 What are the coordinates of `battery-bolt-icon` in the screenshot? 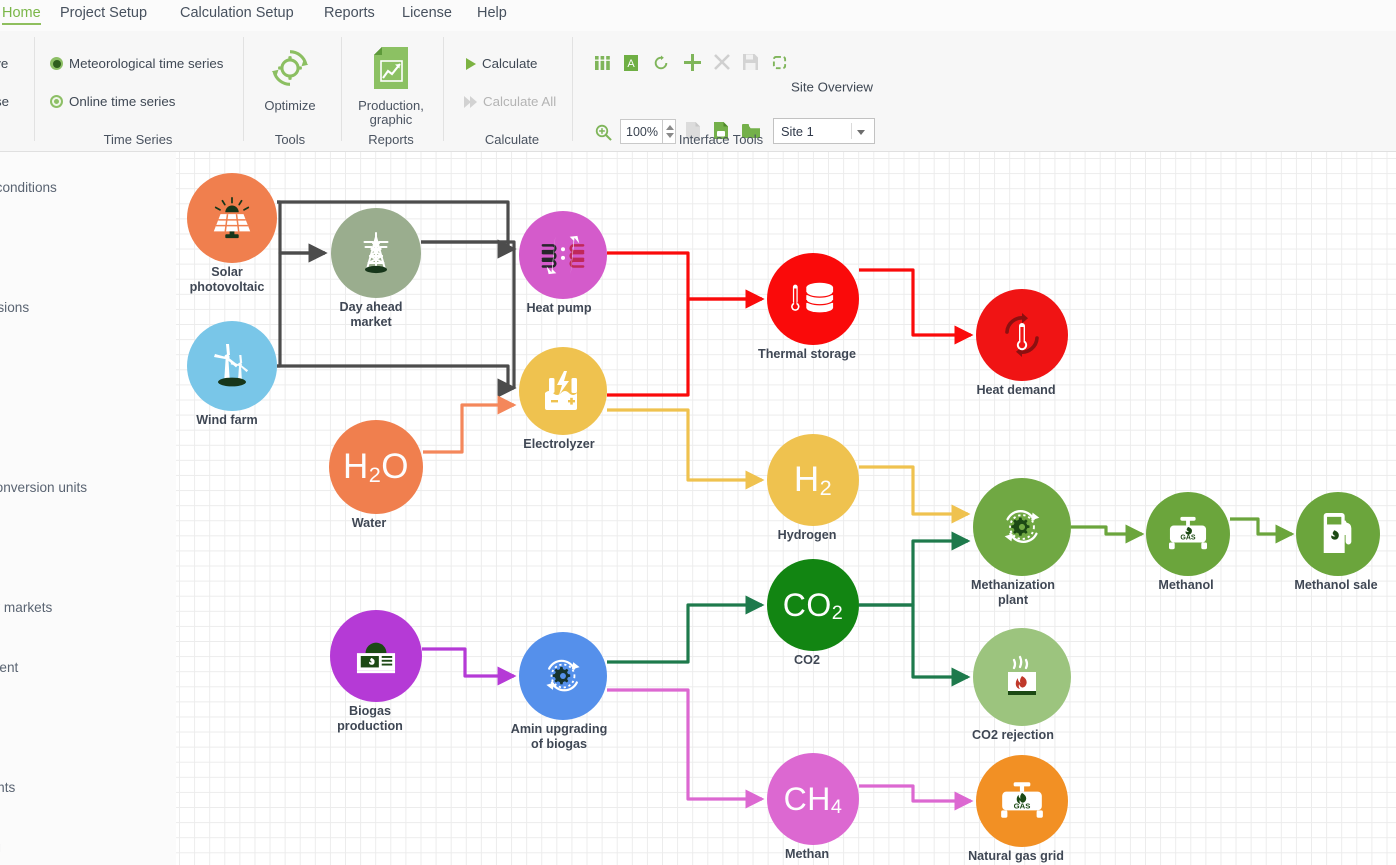 It's located at (561, 390).